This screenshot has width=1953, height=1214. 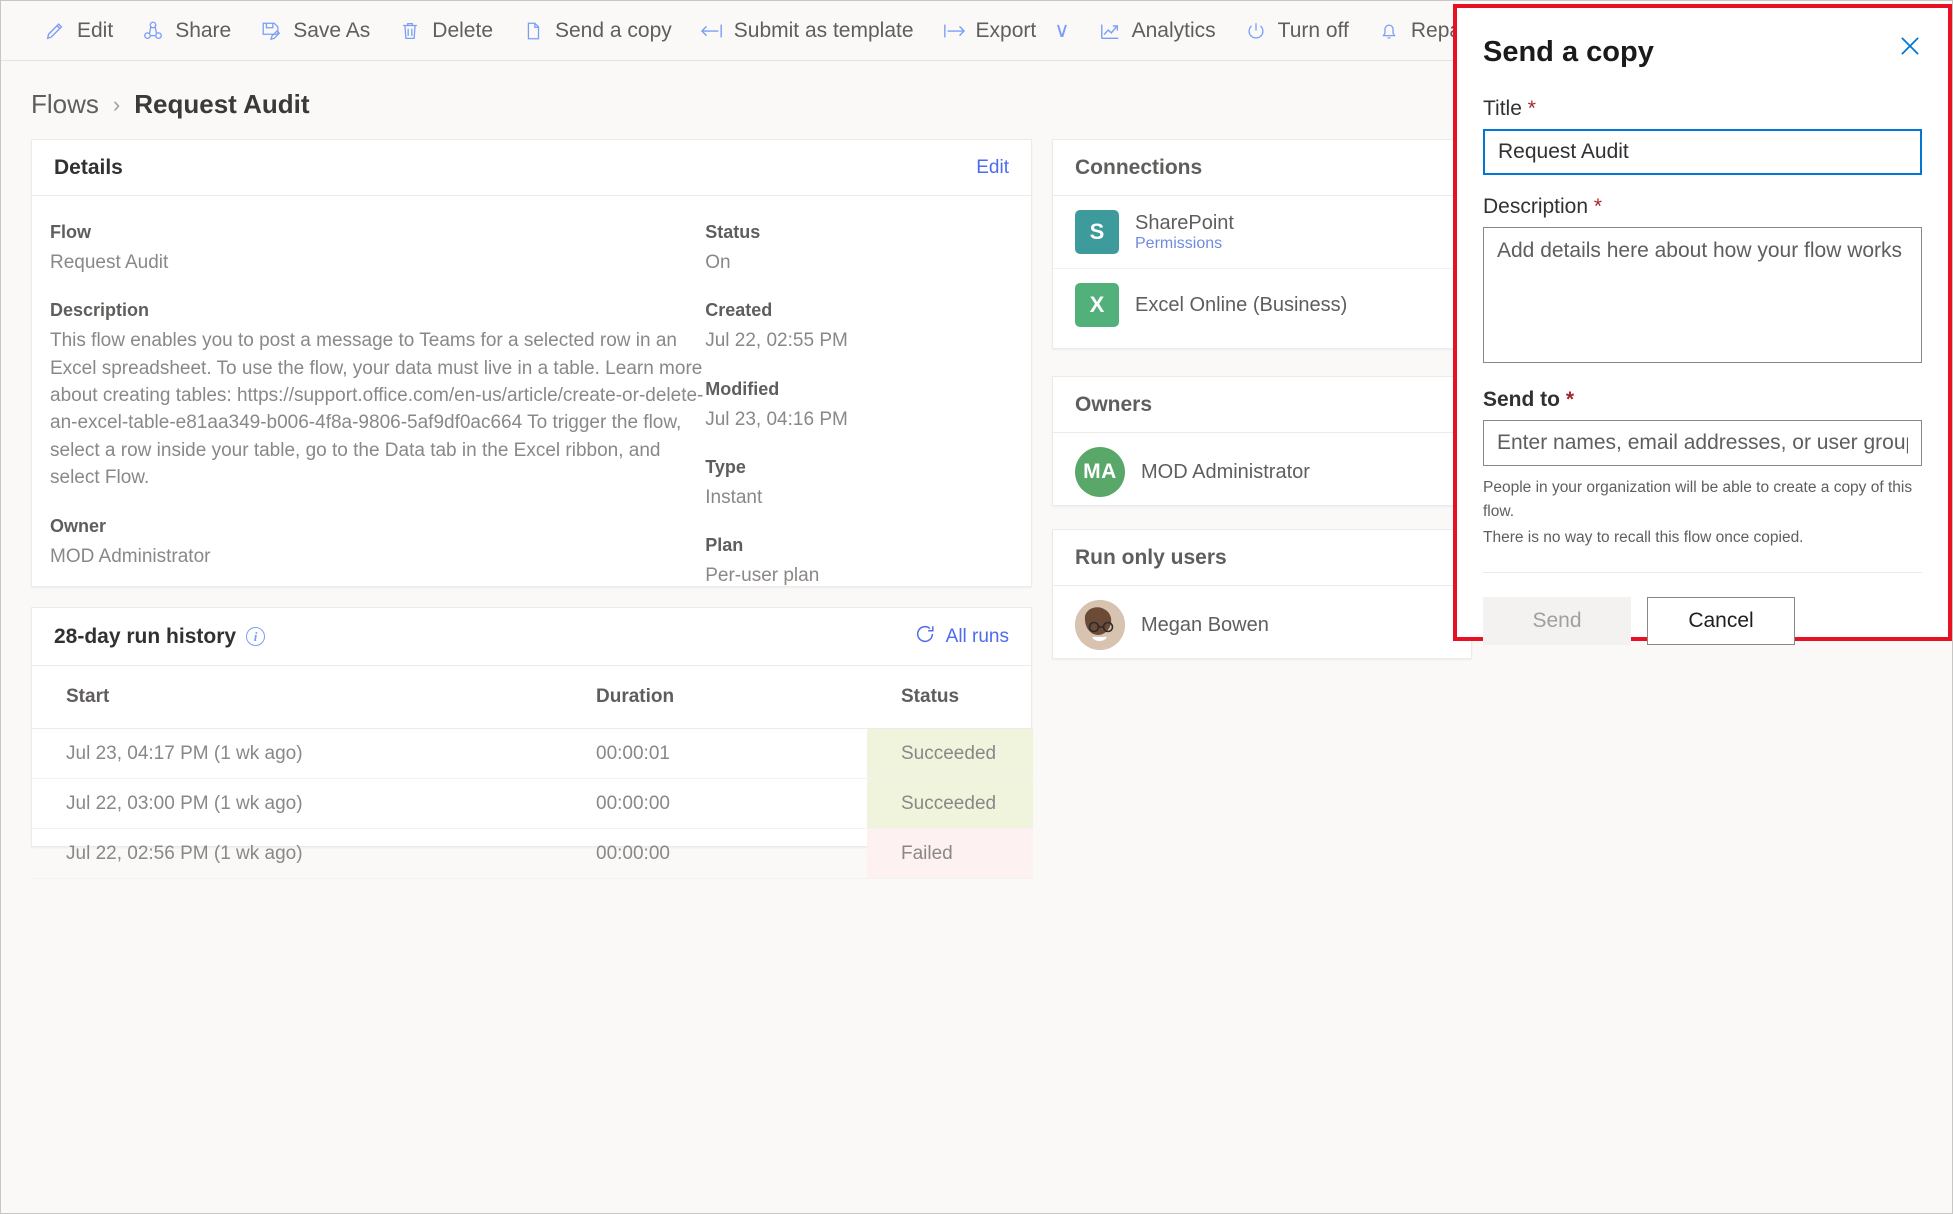 I want to click on run-history-title-group: 28-day run history i, so click(x=160, y=636).